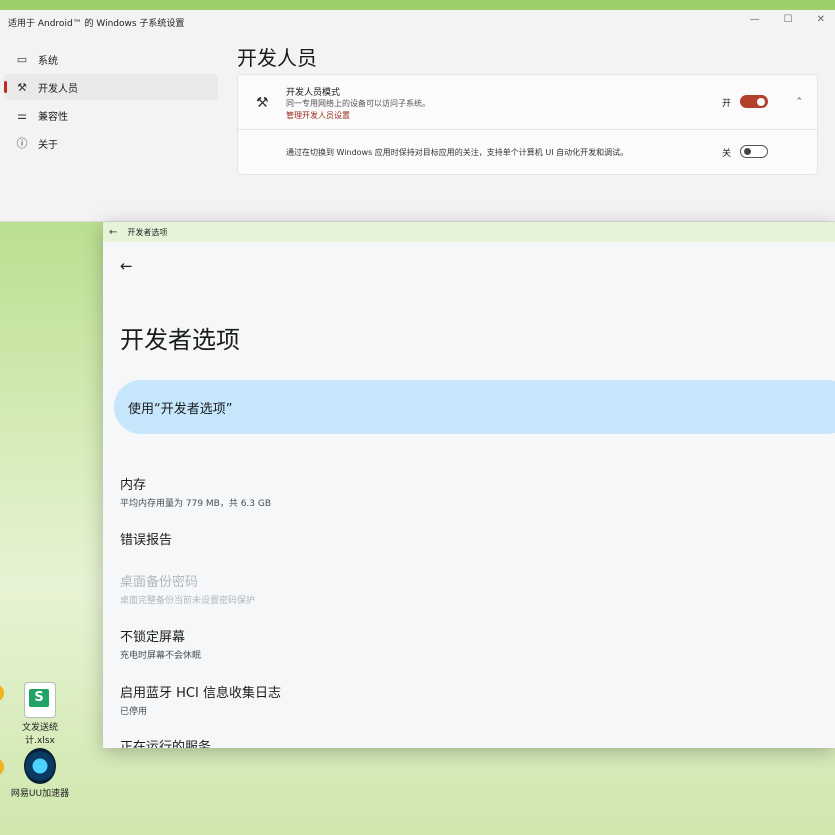 The height and width of the screenshot is (835, 835). I want to click on nav-item-compatibility: ⚌ 兼容性, so click(111, 115).